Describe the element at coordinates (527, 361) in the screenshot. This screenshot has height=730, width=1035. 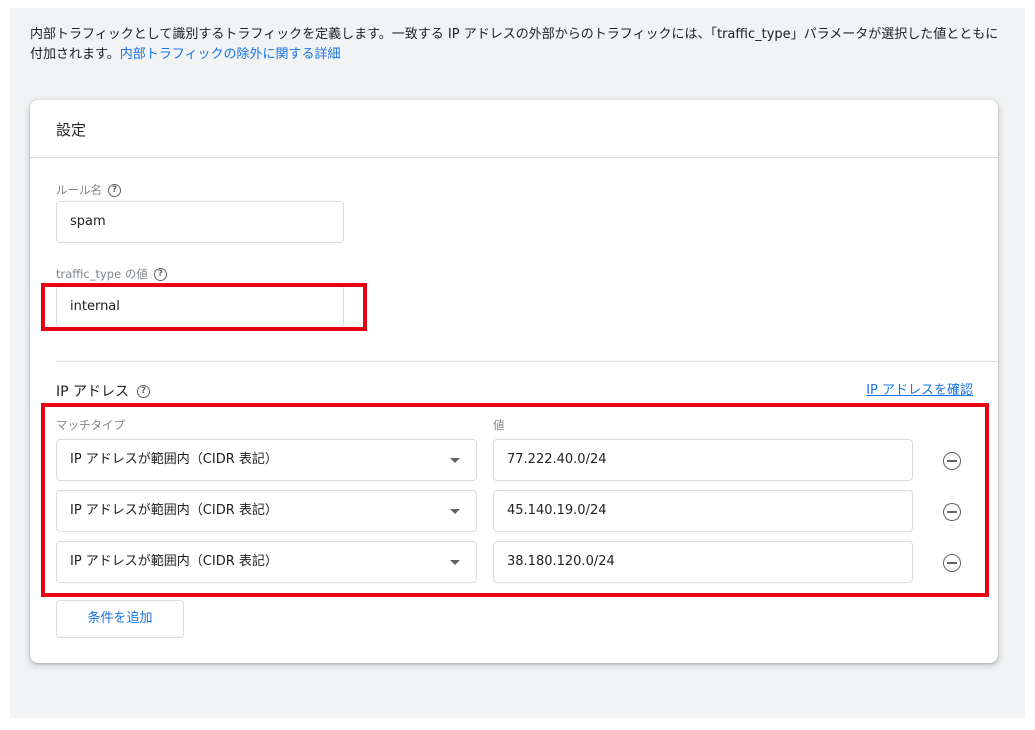
I see `section-divider` at that location.